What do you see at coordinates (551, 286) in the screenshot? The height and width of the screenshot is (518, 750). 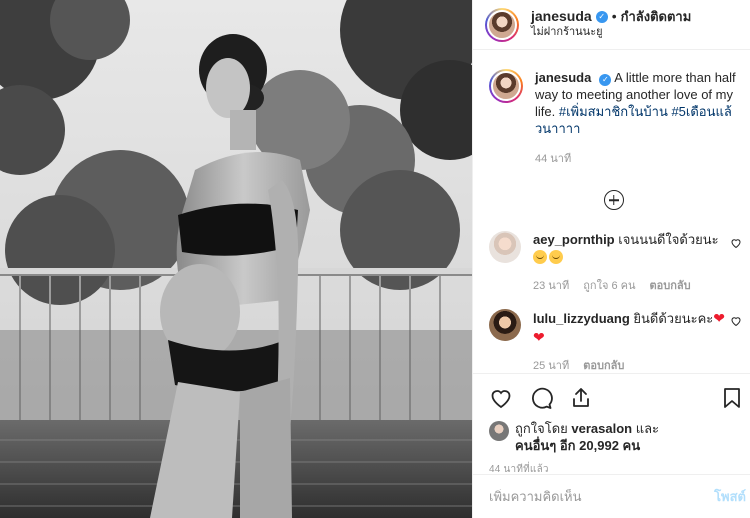 I see `comment-time: 23 นาที` at bounding box center [551, 286].